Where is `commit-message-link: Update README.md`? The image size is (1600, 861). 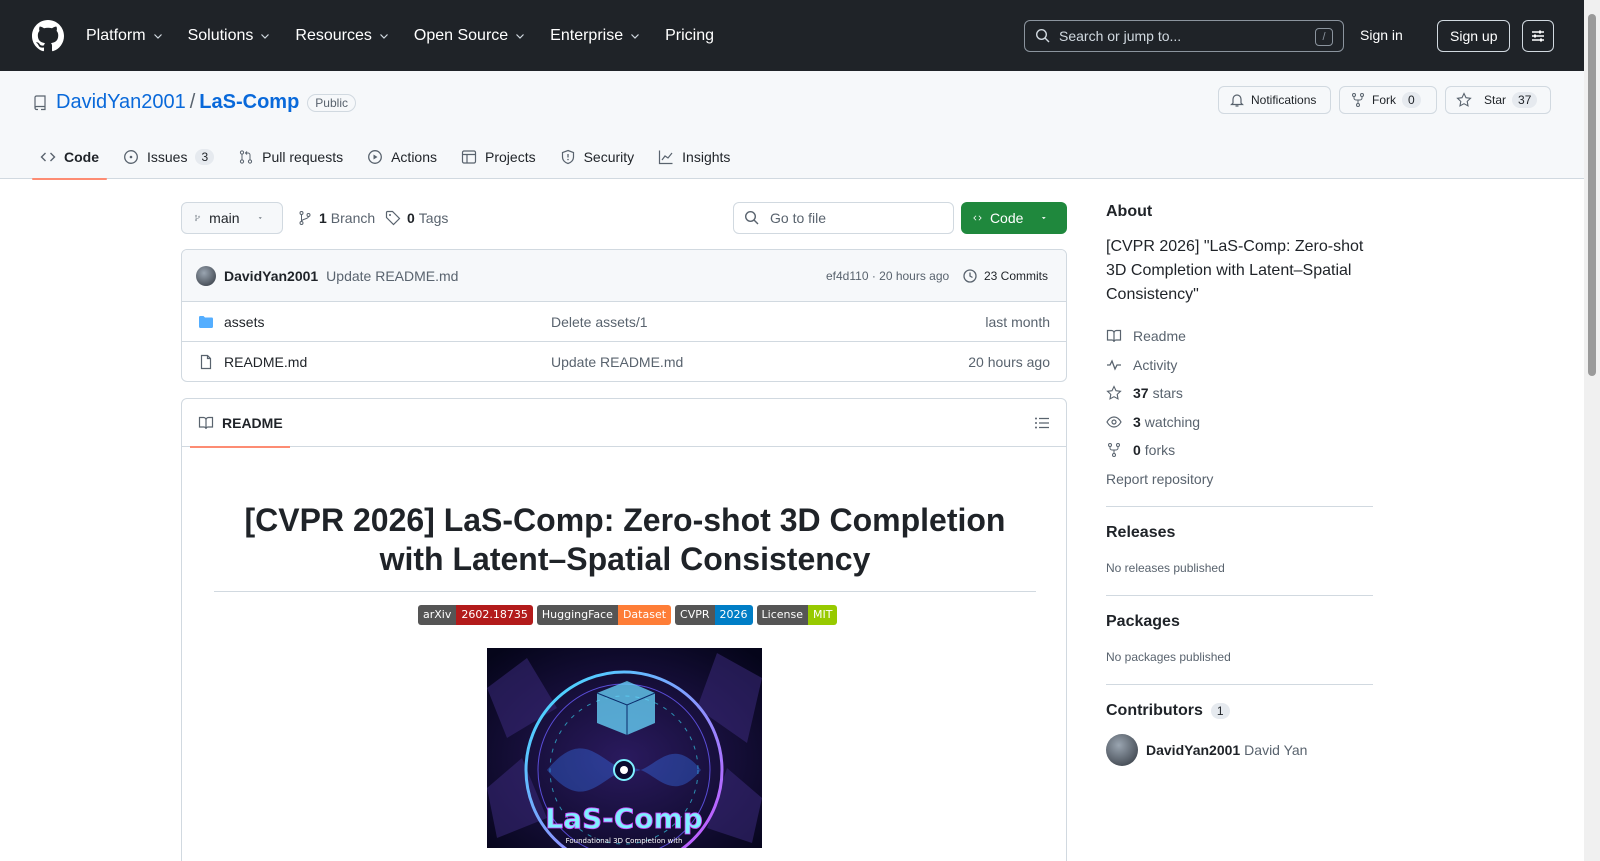 commit-message-link: Update README.md is located at coordinates (392, 276).